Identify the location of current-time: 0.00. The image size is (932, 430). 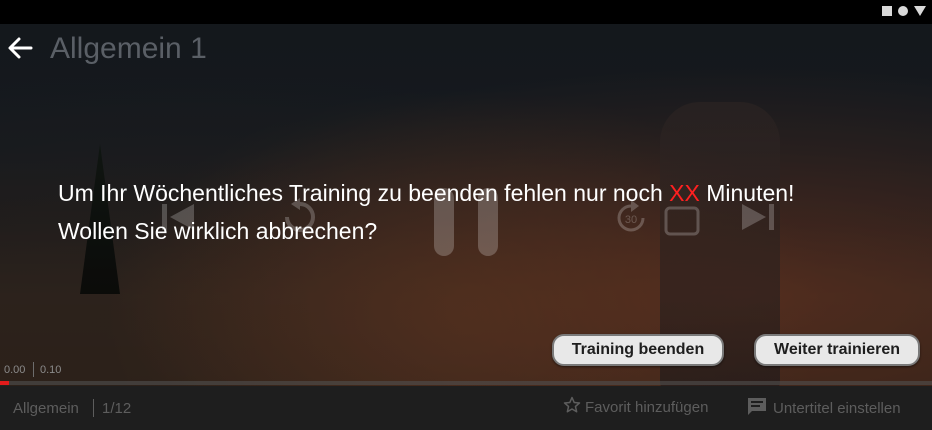
(15, 370).